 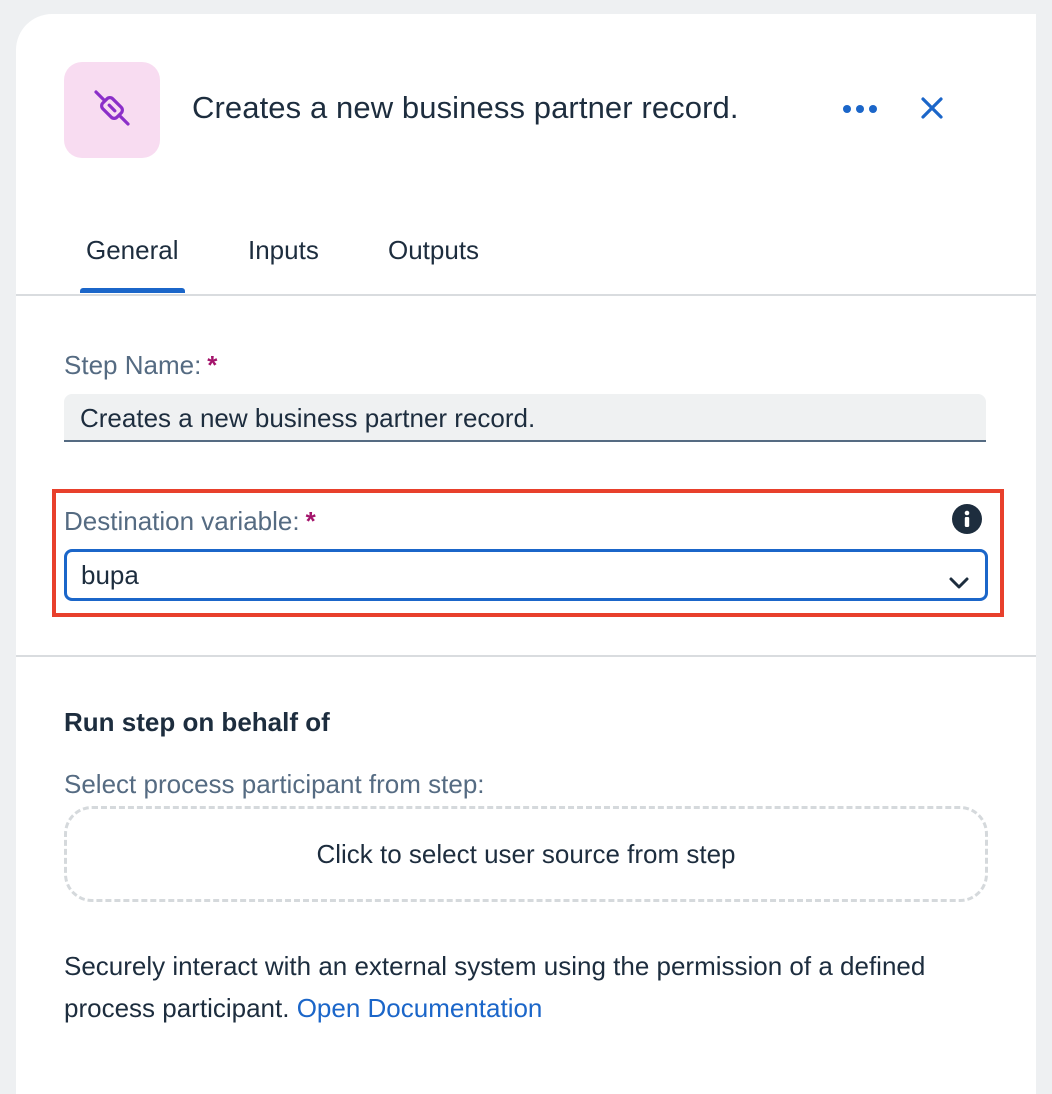 I want to click on destination-label-row: Destination variable: *, so click(x=190, y=521).